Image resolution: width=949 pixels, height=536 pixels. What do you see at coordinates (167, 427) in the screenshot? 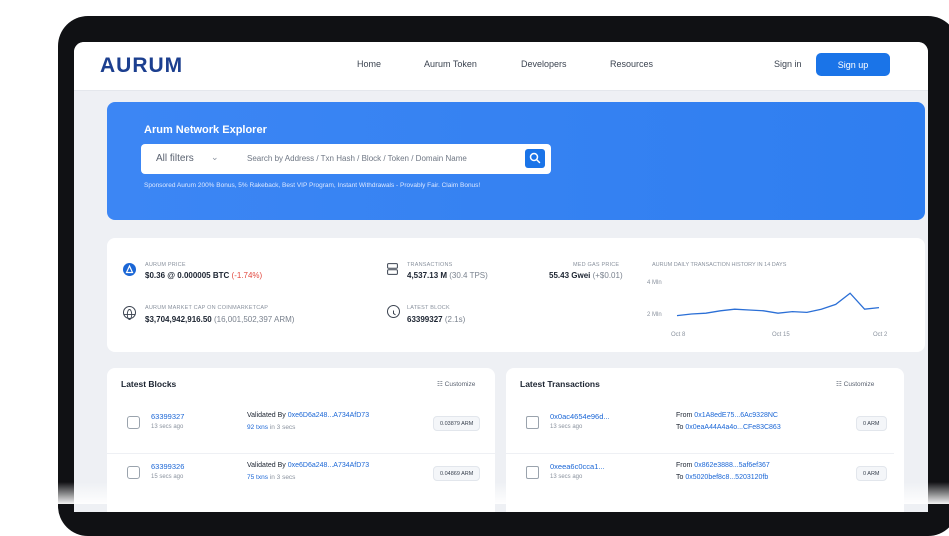
I see `block-age: 13 secs ago` at bounding box center [167, 427].